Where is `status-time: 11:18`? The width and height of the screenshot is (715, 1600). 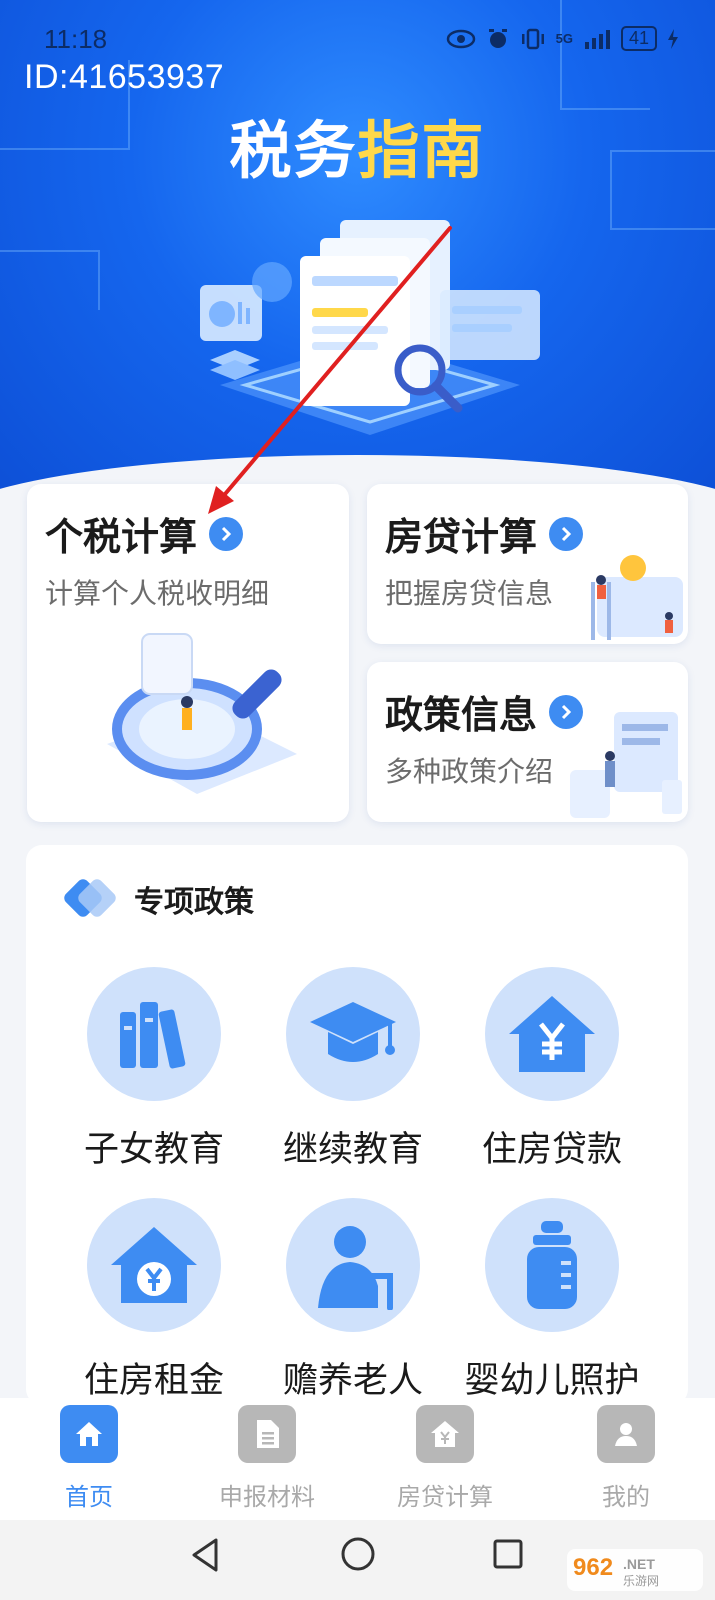
status-time: 11:18 is located at coordinates (76, 39).